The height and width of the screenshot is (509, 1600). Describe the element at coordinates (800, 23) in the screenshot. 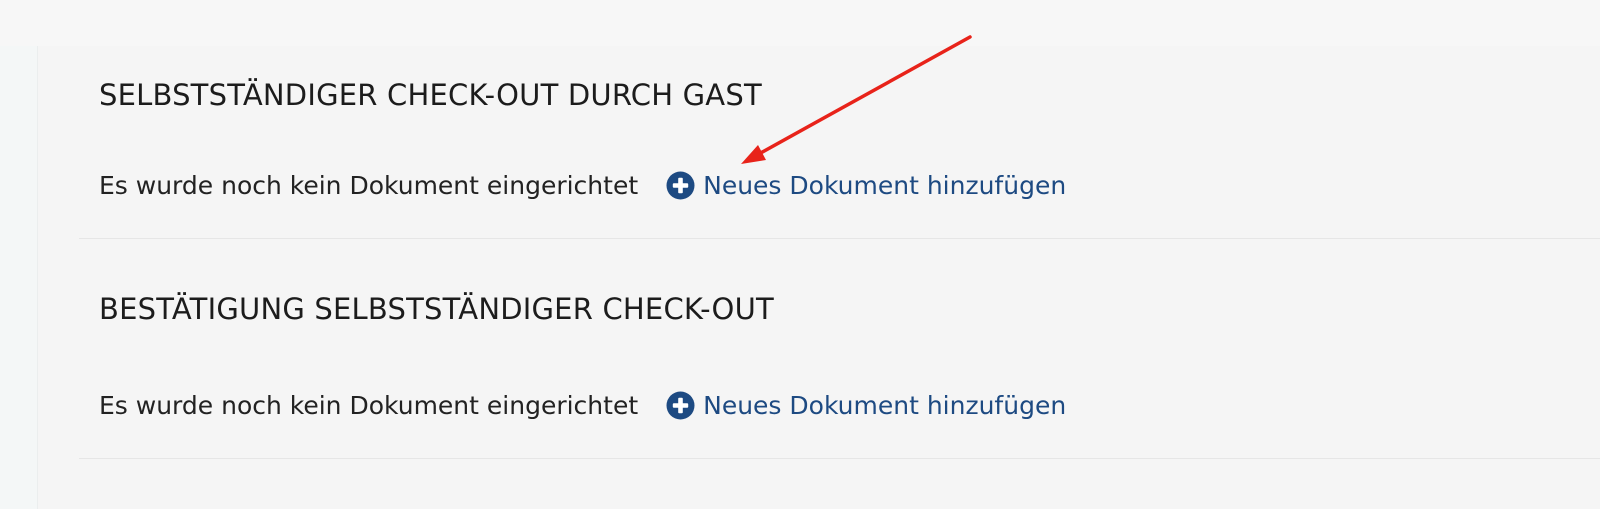

I see `top-bar` at that location.